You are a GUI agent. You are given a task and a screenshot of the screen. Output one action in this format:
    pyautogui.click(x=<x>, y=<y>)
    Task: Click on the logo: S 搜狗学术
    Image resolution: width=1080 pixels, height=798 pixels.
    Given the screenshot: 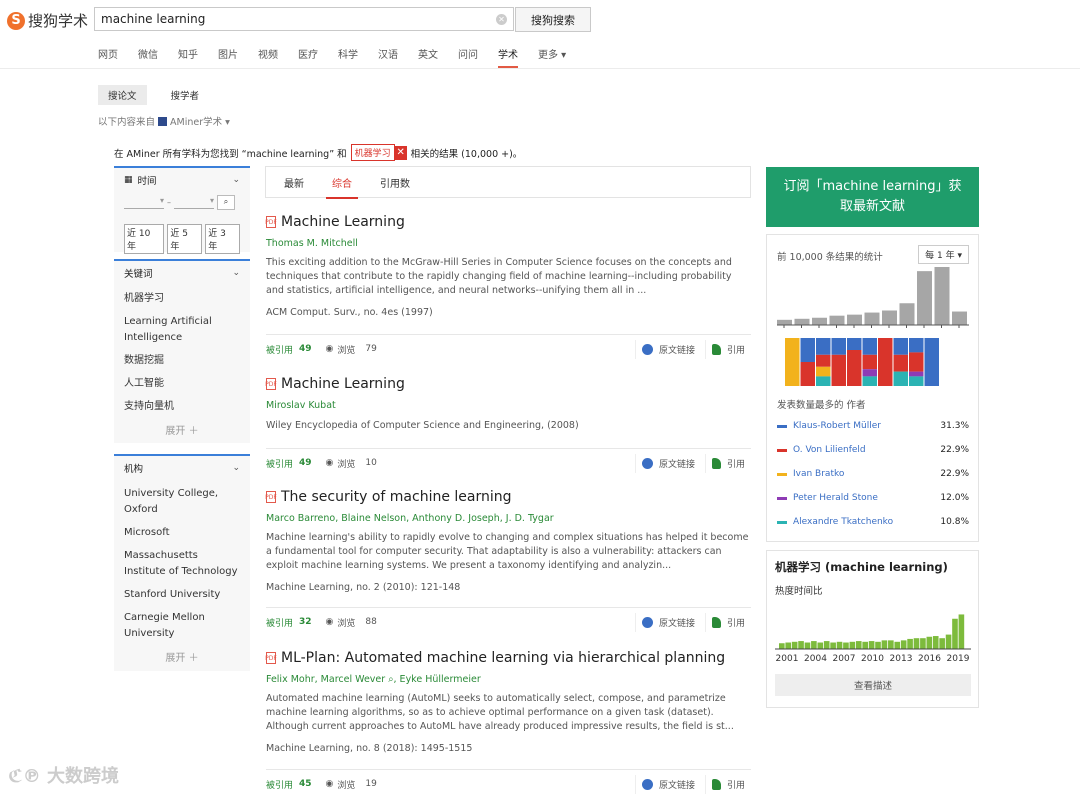 What is the action you would take?
    pyautogui.click(x=47, y=20)
    